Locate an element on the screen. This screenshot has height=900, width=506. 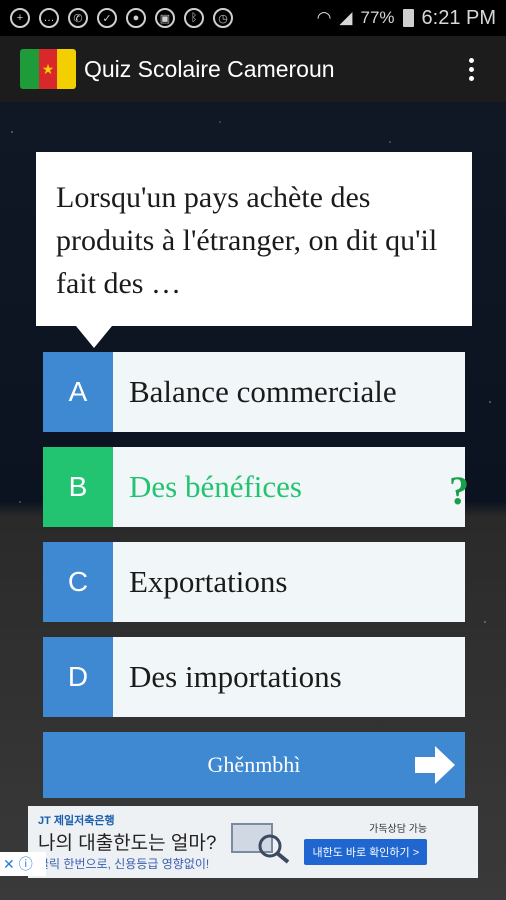
answer-letter: D is located at coordinates (78, 677).